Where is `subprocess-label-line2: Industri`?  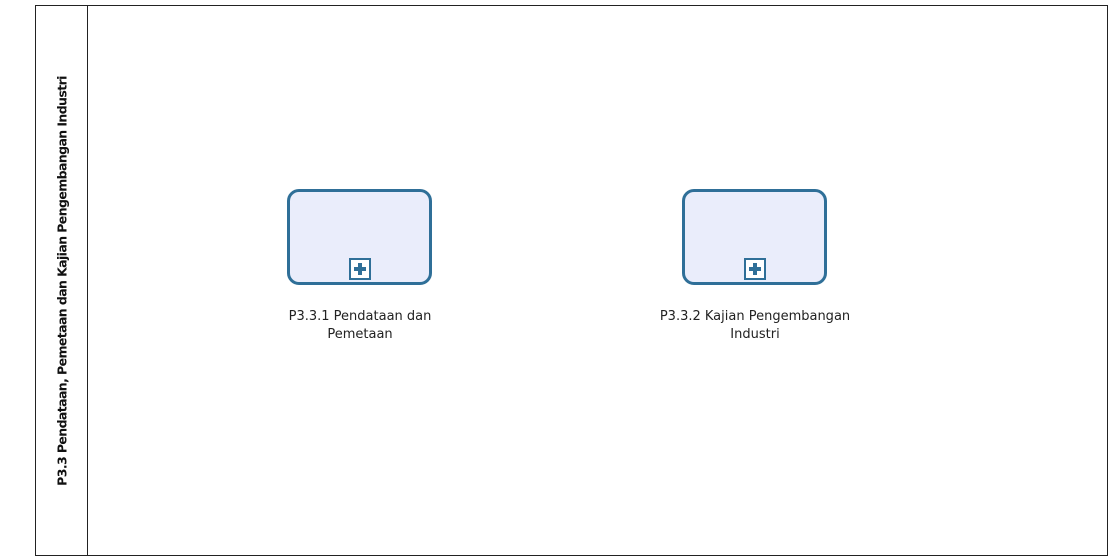
subprocess-label-line2: Industri is located at coordinates (755, 334).